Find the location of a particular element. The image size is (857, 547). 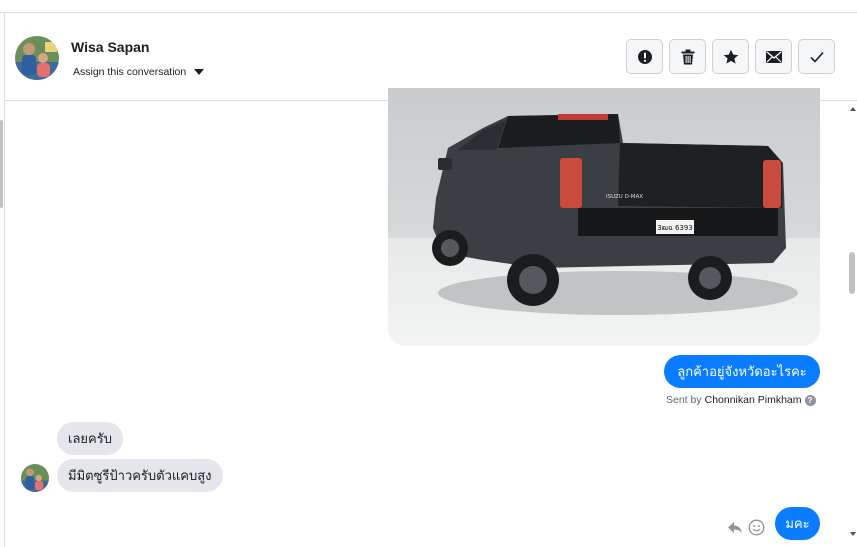

sender-avatar is located at coordinates (35, 478).